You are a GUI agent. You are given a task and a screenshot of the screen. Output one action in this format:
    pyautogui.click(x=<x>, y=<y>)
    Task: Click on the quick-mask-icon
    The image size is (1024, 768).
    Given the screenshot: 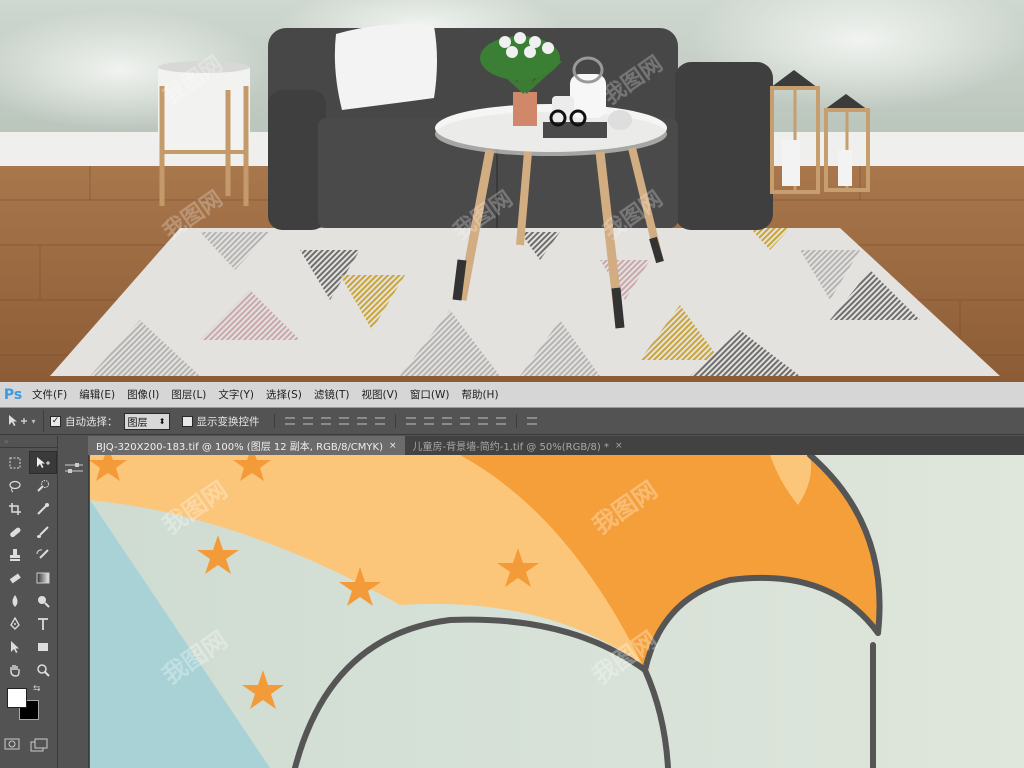 What is the action you would take?
    pyautogui.click(x=12, y=744)
    